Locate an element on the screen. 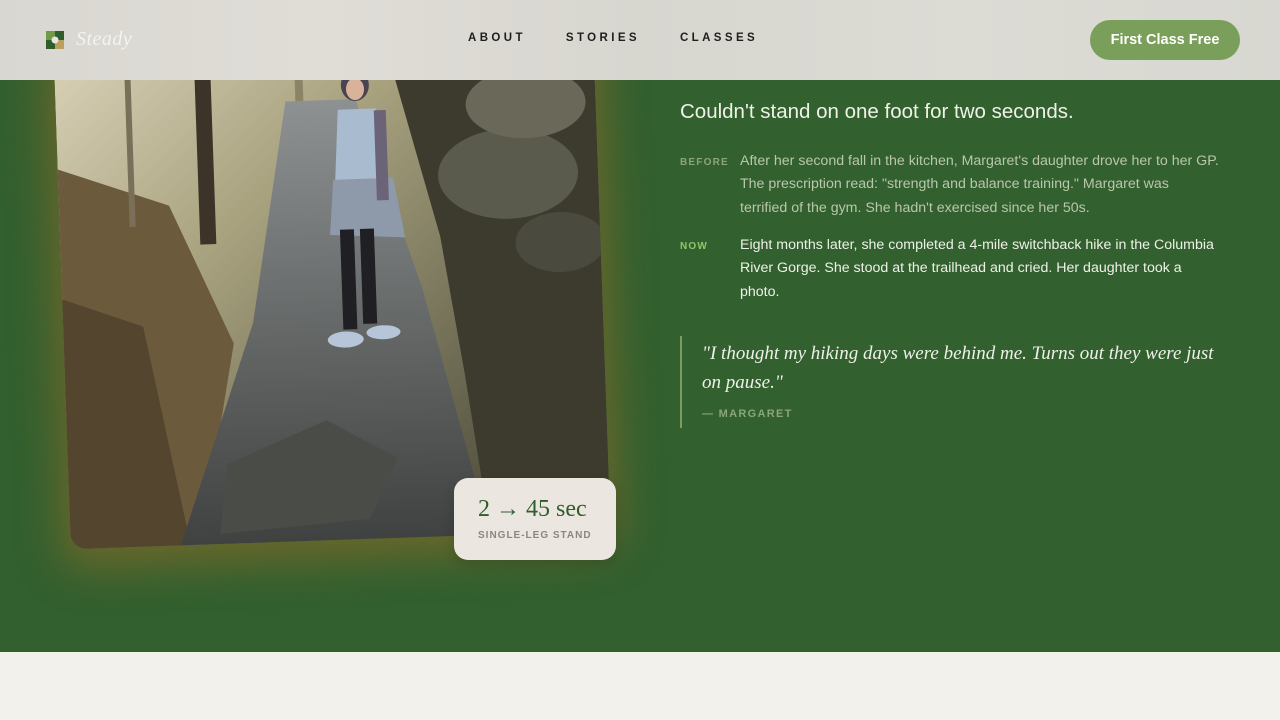 Image resolution: width=1280 pixels, height=720 pixels. first-class-free-button: First Class Free is located at coordinates (1165, 40).